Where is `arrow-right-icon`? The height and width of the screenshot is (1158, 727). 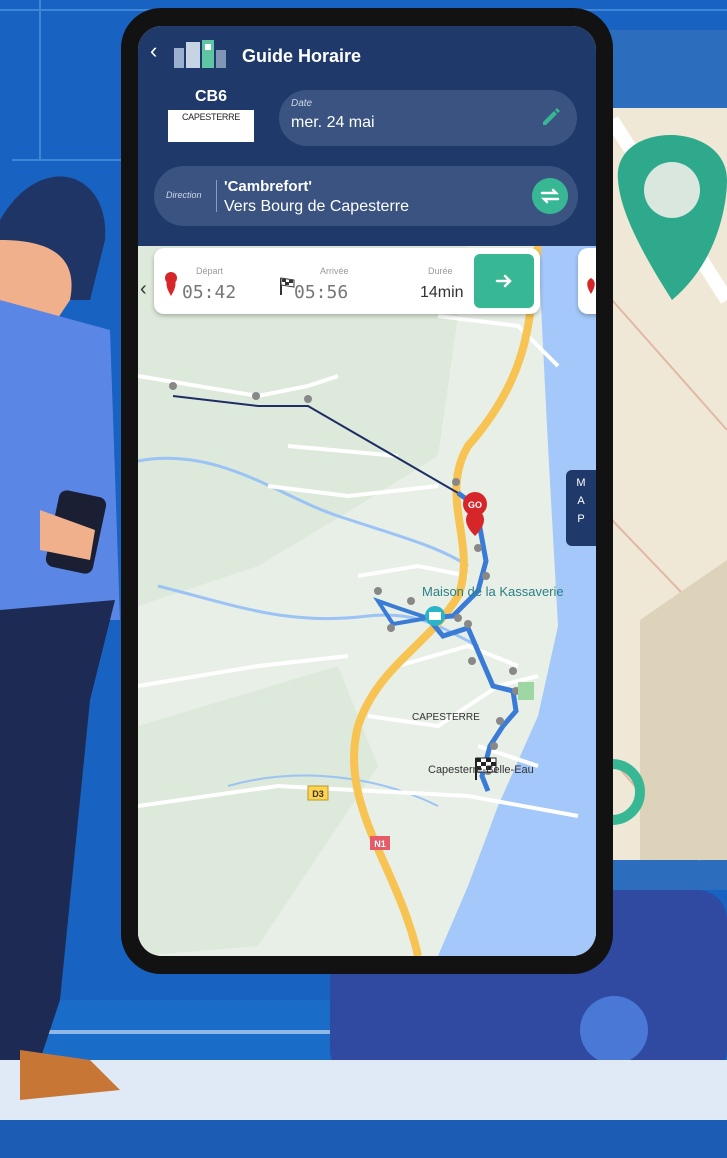 arrow-right-icon is located at coordinates (503, 281).